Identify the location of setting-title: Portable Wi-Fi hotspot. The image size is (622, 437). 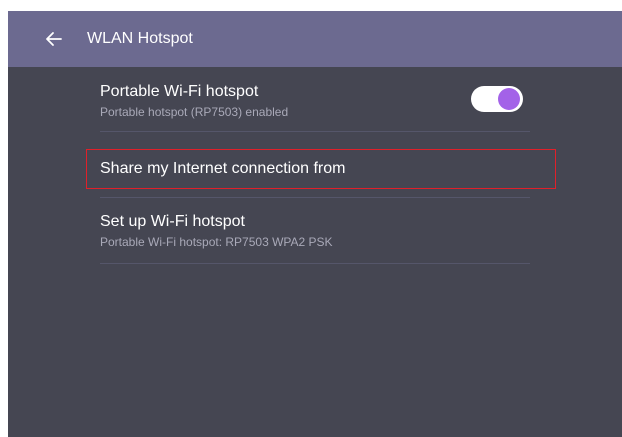
(179, 91).